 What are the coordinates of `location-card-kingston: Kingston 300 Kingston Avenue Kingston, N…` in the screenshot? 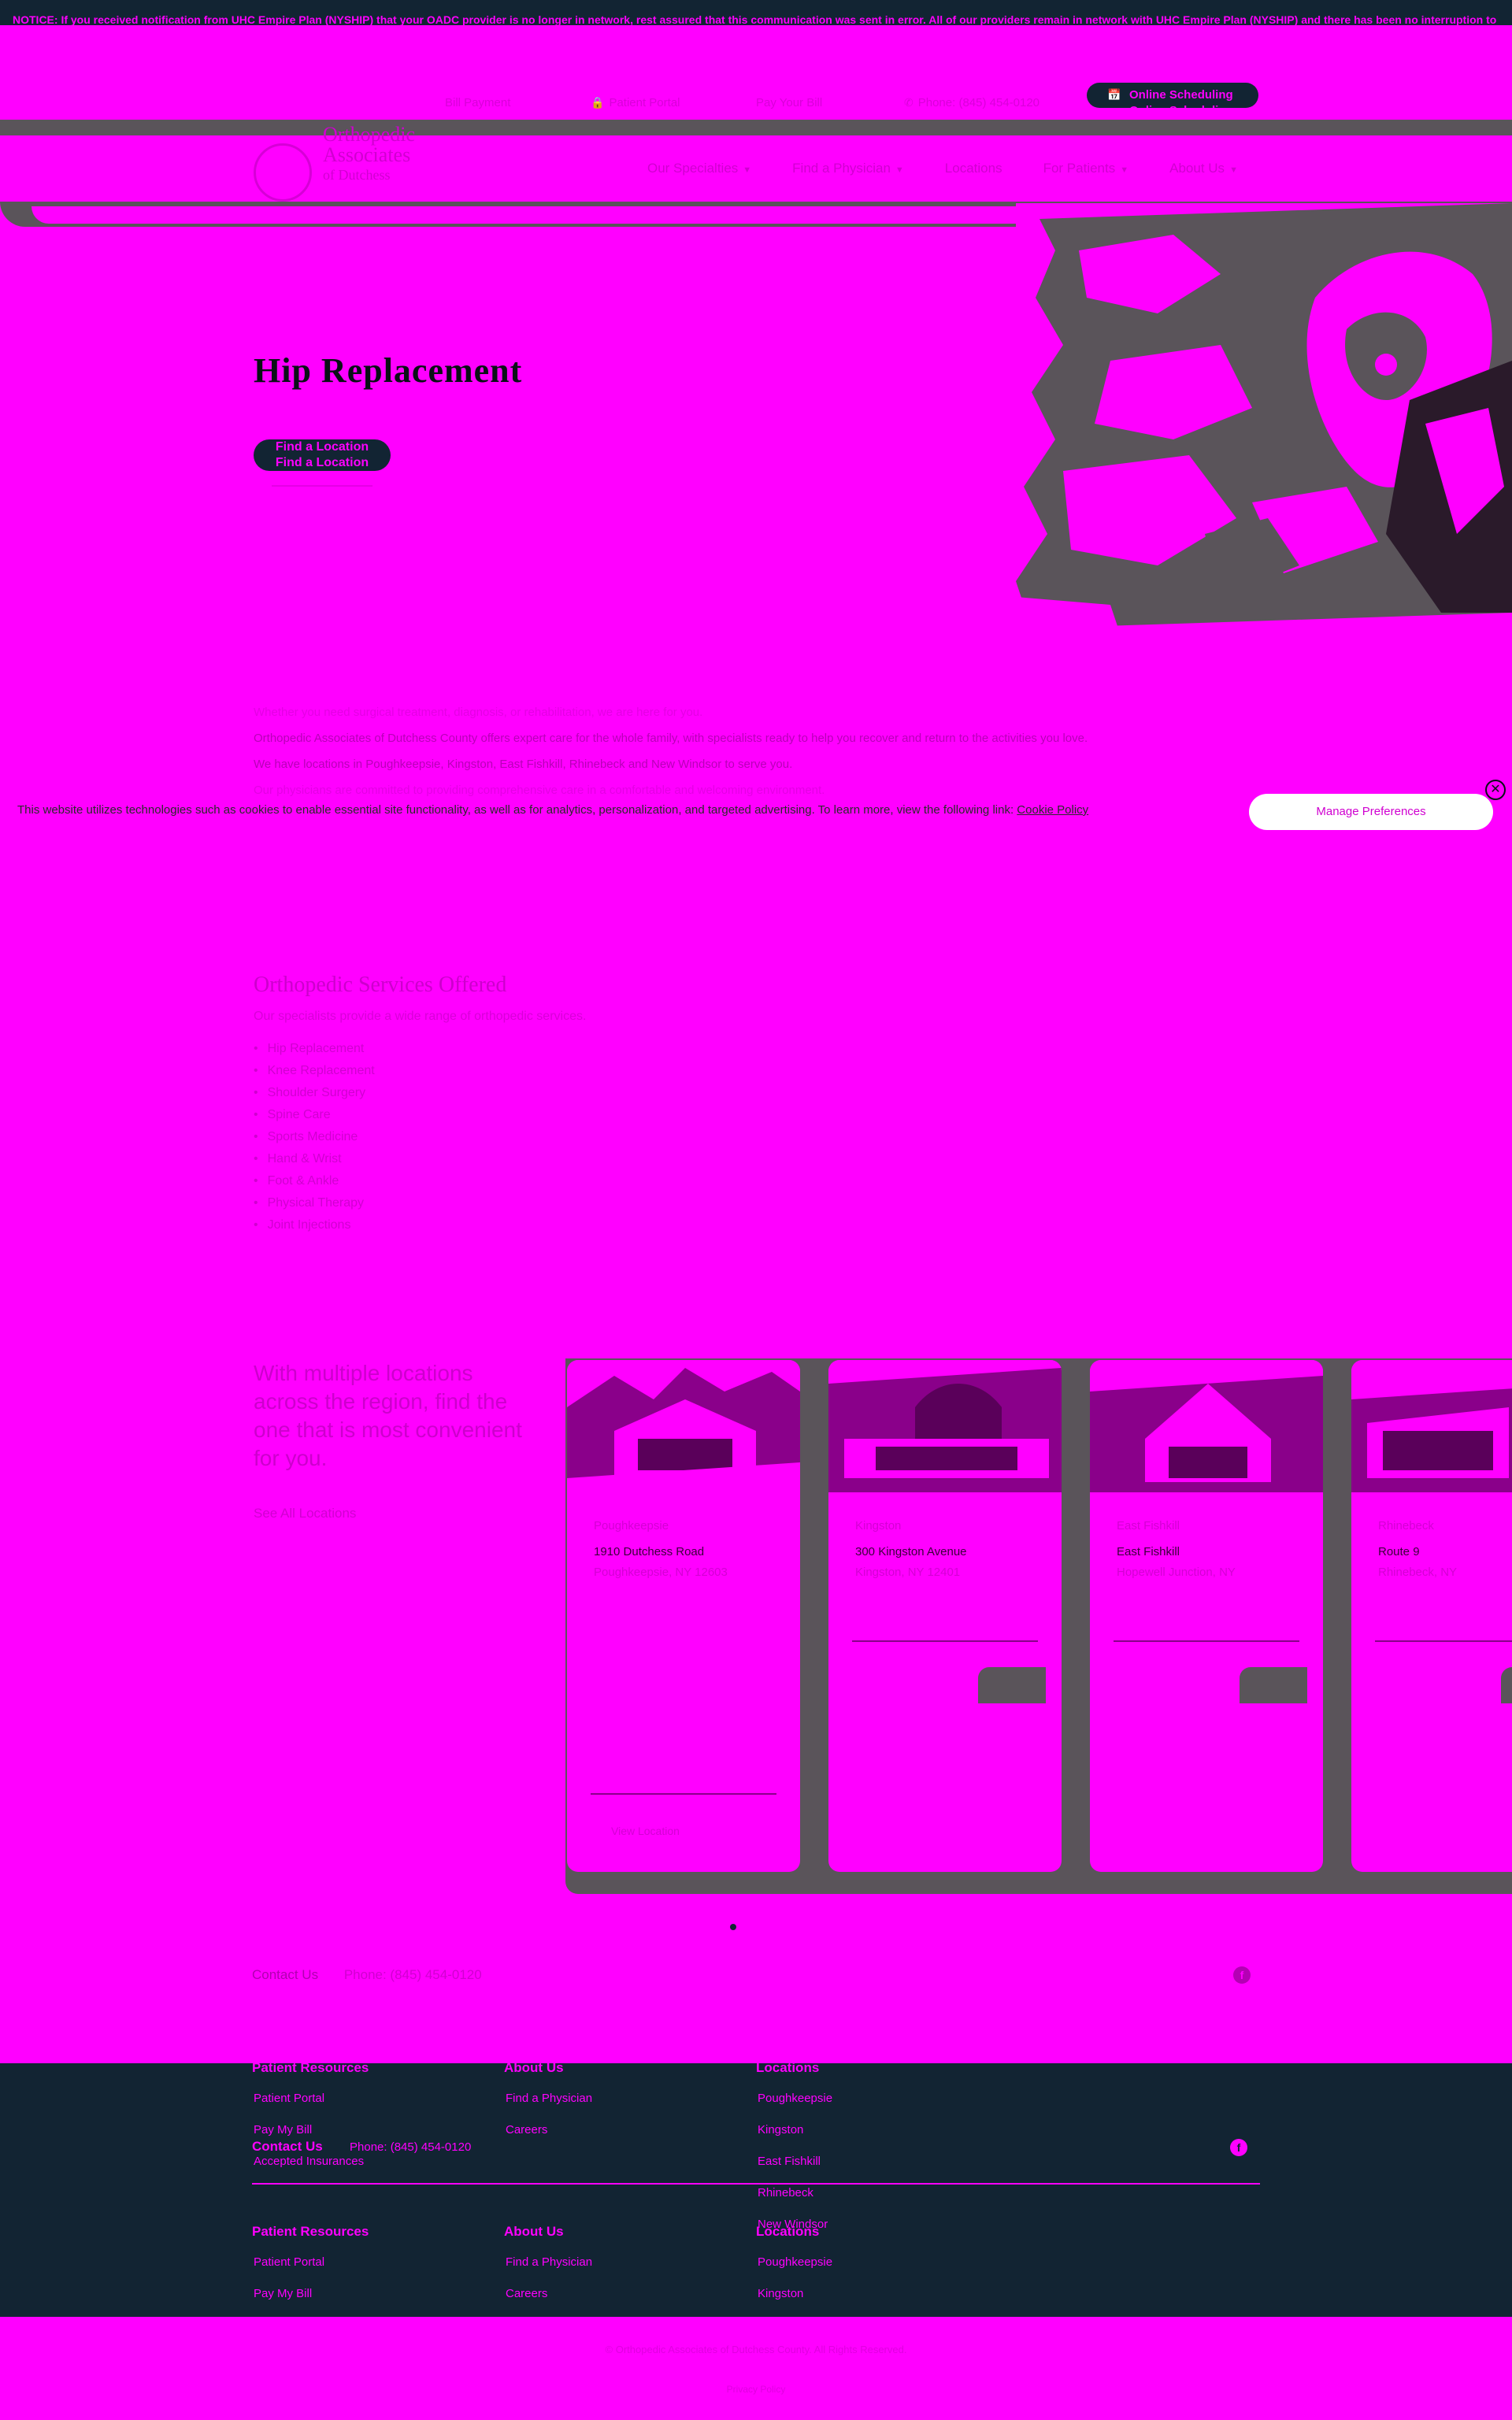 It's located at (945, 1616).